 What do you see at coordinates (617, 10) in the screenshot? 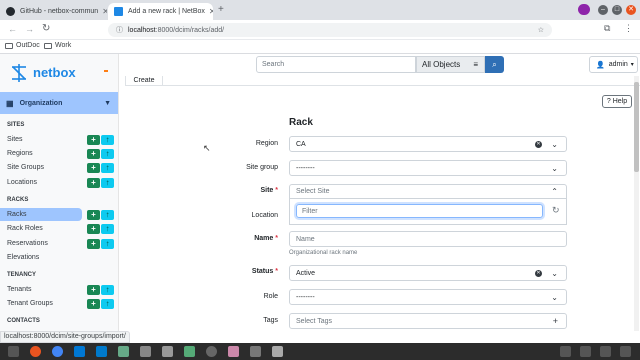
I see `maximize-icon: □` at bounding box center [617, 10].